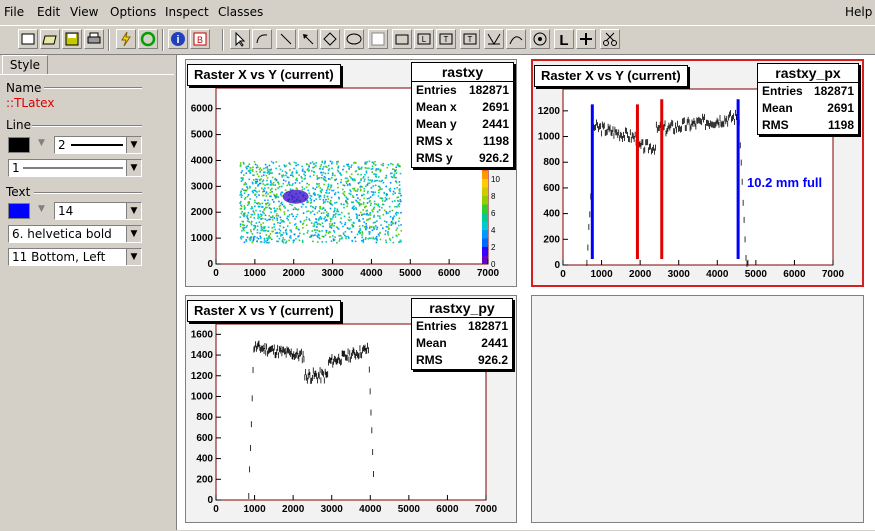 Image resolution: width=875 pixels, height=531 pixels. I want to click on annotation-latex: 10.2 mm full, so click(784, 182).